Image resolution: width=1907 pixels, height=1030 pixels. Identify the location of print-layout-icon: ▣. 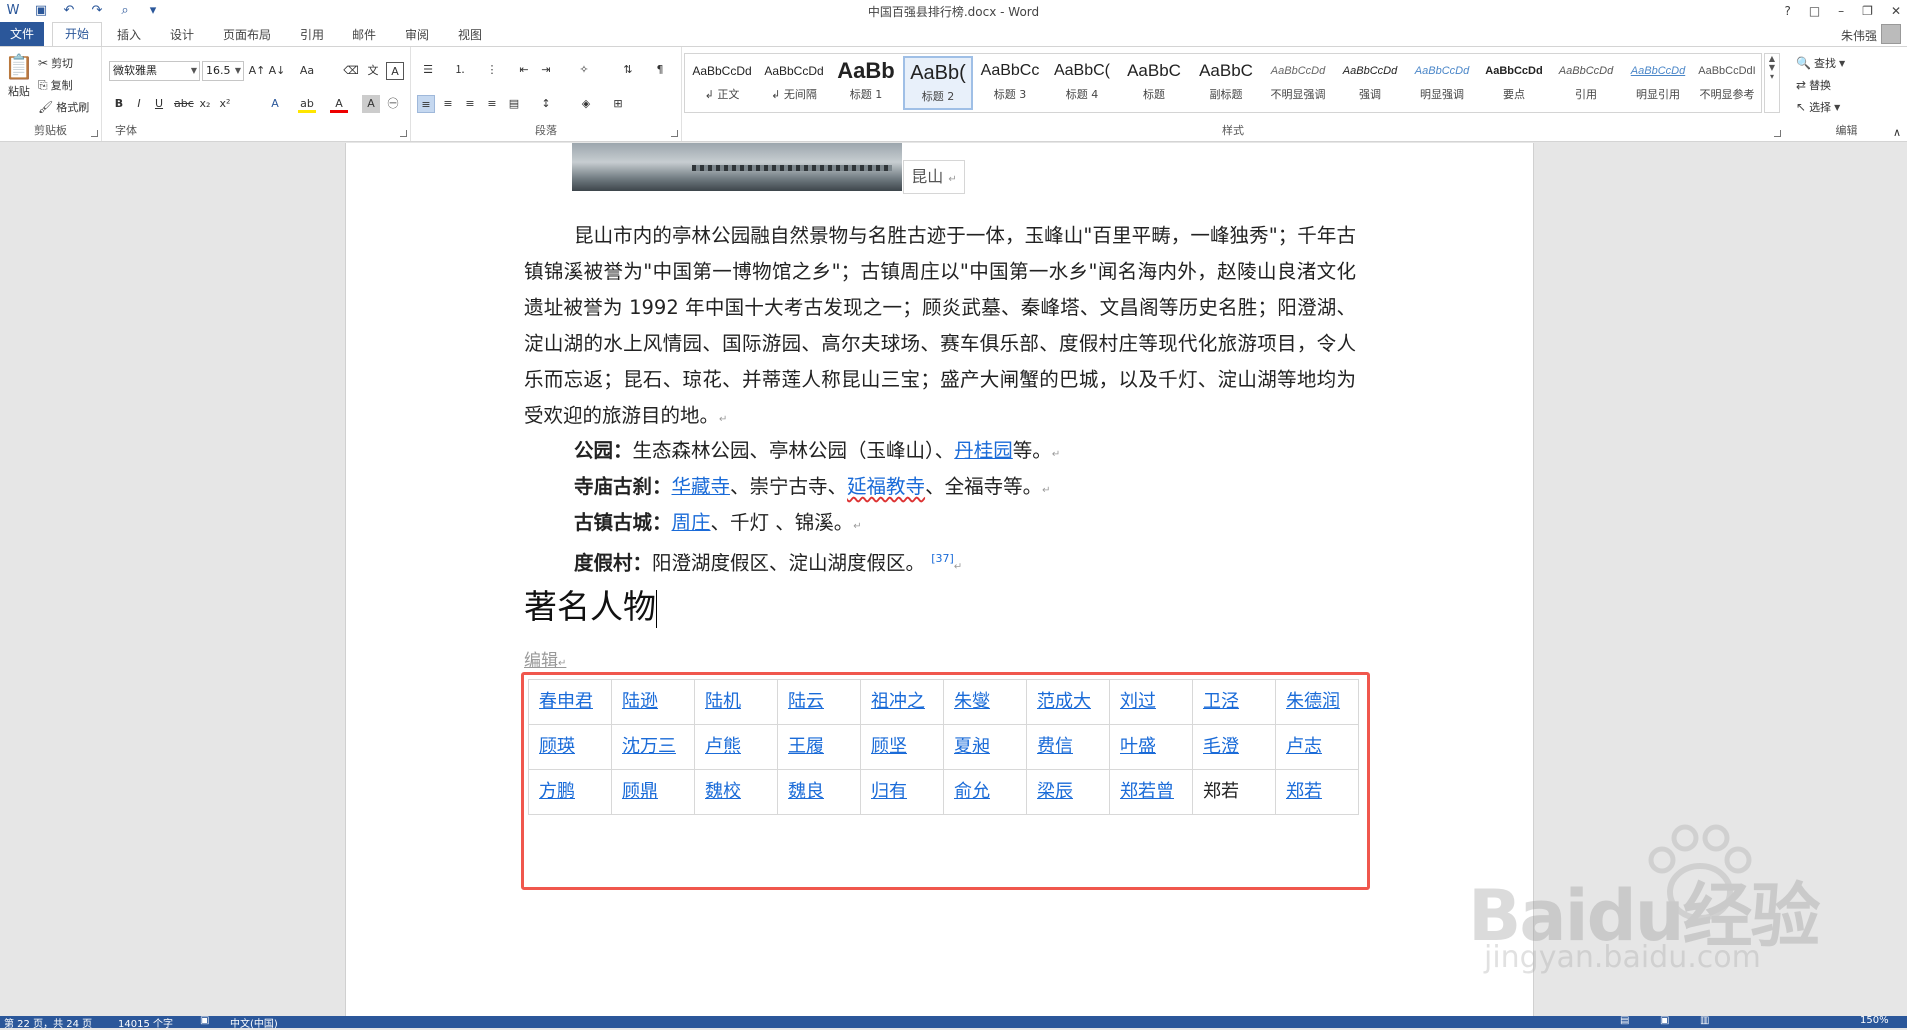
(1664, 1020).